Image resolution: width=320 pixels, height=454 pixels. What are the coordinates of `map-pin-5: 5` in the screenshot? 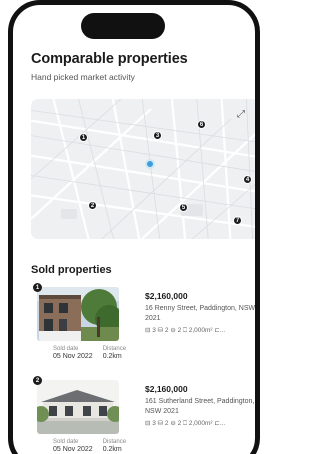 It's located at (183, 207).